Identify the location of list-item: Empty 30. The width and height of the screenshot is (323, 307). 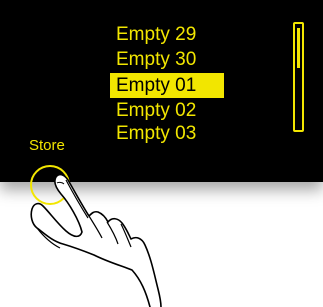
(170, 59).